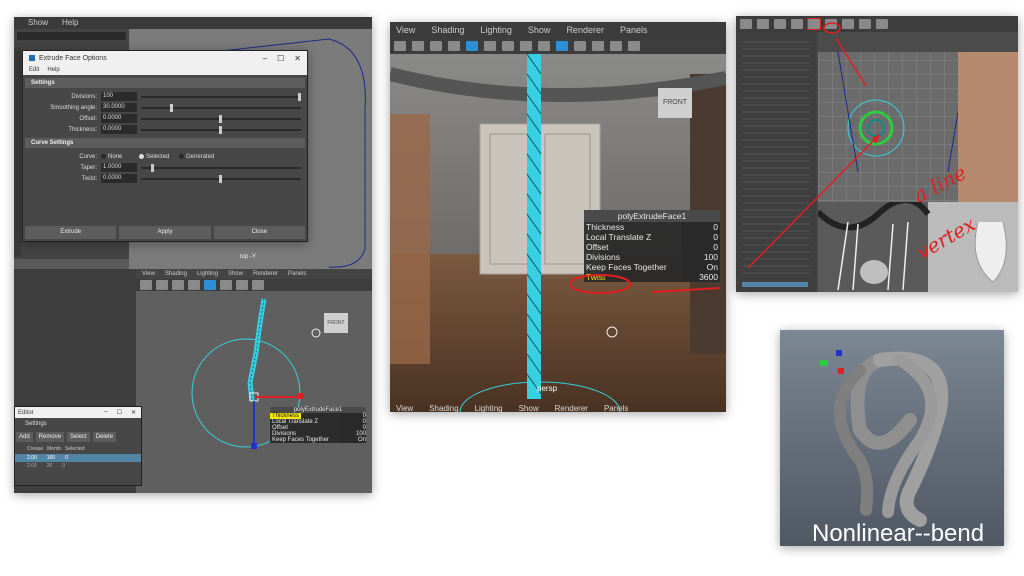 Image resolution: width=1024 pixels, height=576 pixels. What do you see at coordinates (634, 46) in the screenshot?
I see `ambient-occlusion-icon` at bounding box center [634, 46].